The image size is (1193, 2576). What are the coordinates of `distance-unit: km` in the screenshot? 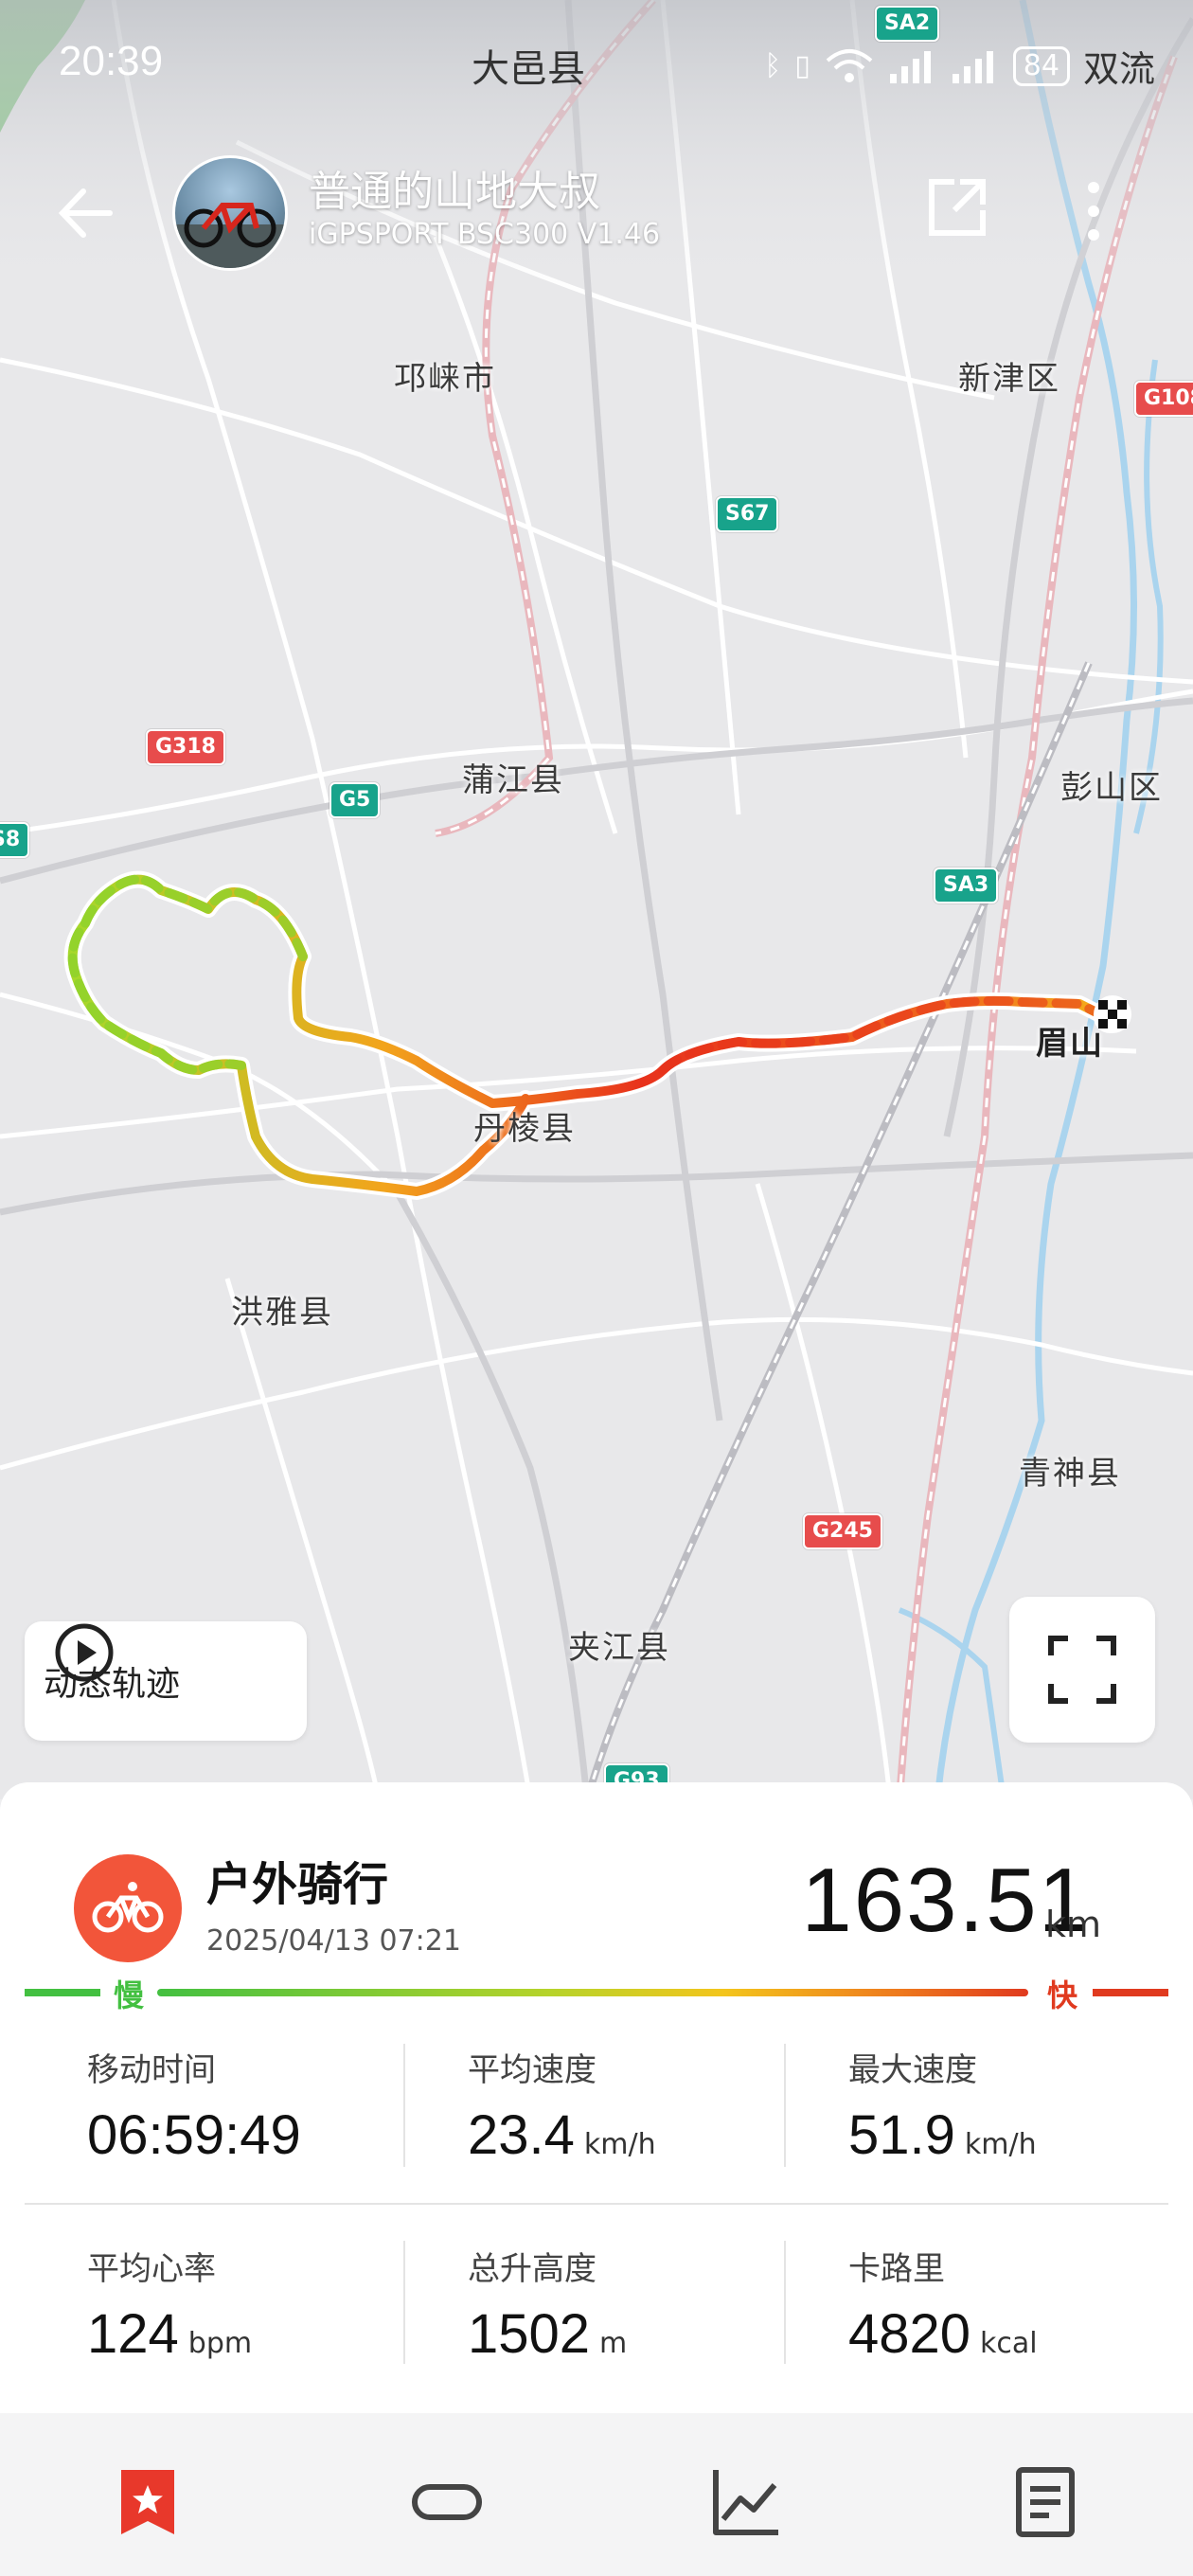 It's located at (1073, 1924).